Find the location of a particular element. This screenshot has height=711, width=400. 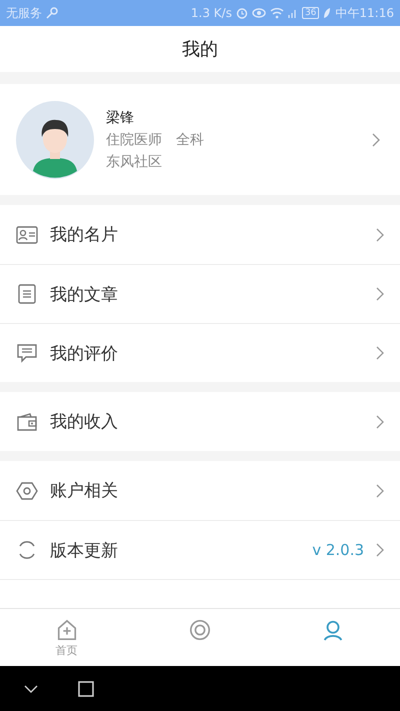

doctor-name: 梁锋 is located at coordinates (120, 117).